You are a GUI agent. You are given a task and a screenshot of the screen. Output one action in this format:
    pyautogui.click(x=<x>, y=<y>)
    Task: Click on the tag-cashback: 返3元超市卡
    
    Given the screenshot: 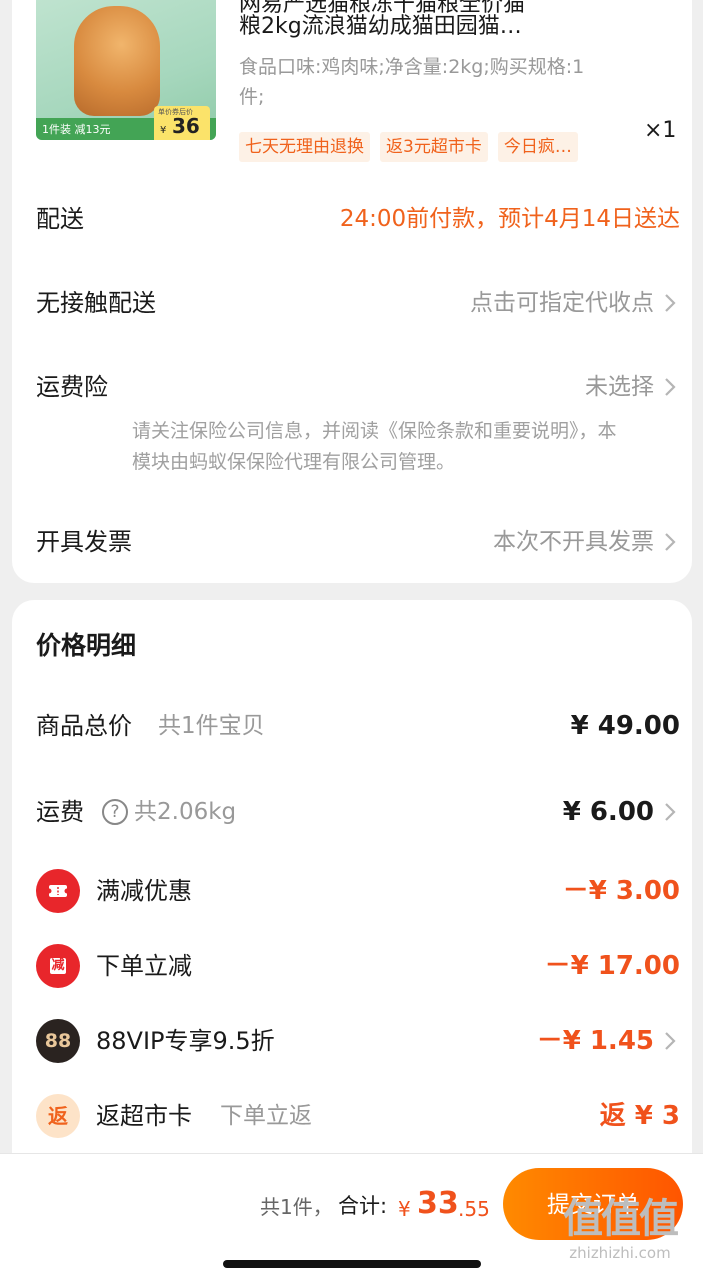 What is the action you would take?
    pyautogui.click(x=434, y=147)
    